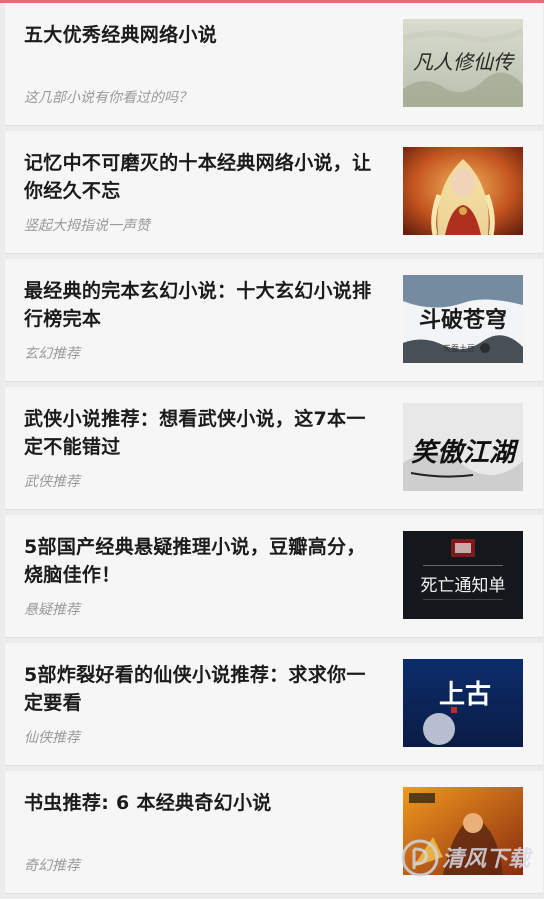  What do you see at coordinates (52, 482) in the screenshot?
I see `article-subtitle: 武侠推荐` at bounding box center [52, 482].